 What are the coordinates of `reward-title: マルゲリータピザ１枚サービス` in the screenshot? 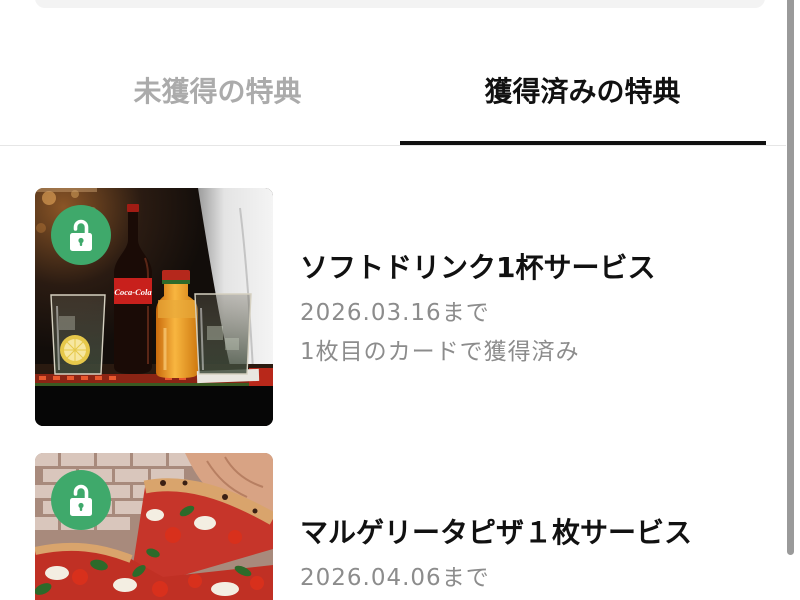 It's located at (496, 532).